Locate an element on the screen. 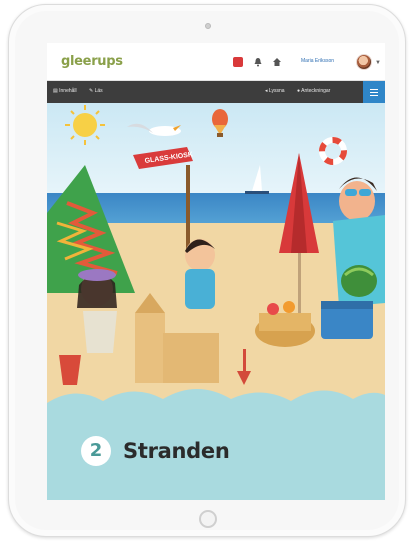 This screenshot has width=414, height=541. spade-icon is located at coordinates (244, 367).